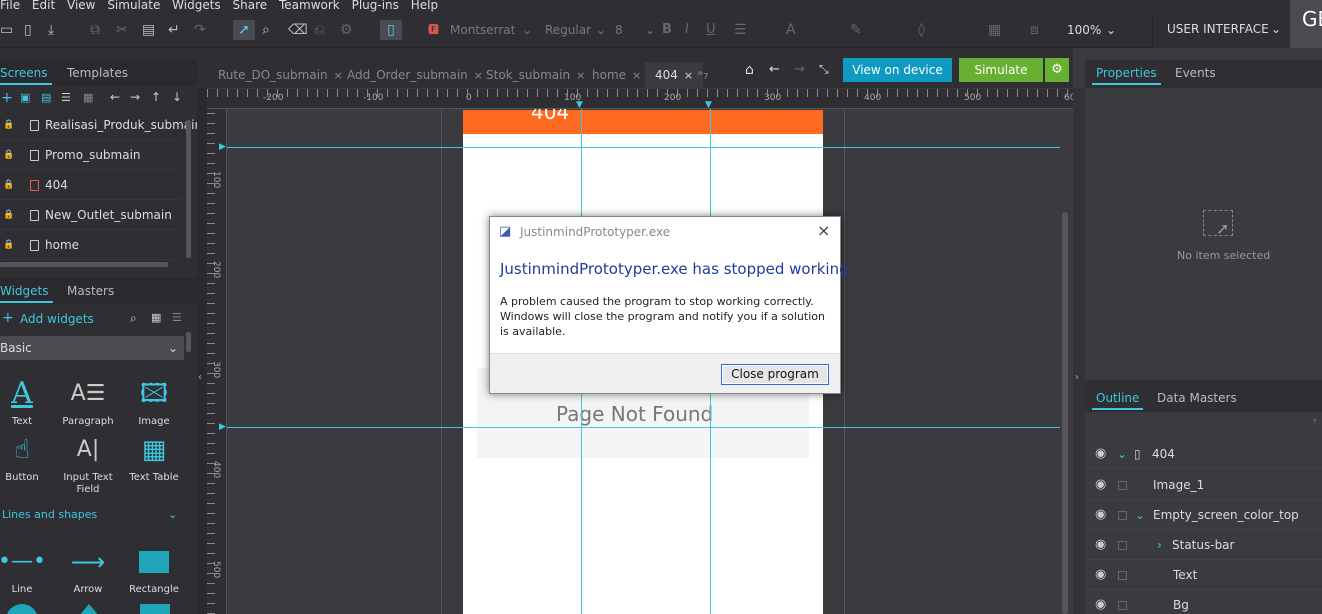 The width and height of the screenshot is (1322, 614). Describe the element at coordinates (667, 30) in the screenshot. I see `bold-icon: B` at that location.